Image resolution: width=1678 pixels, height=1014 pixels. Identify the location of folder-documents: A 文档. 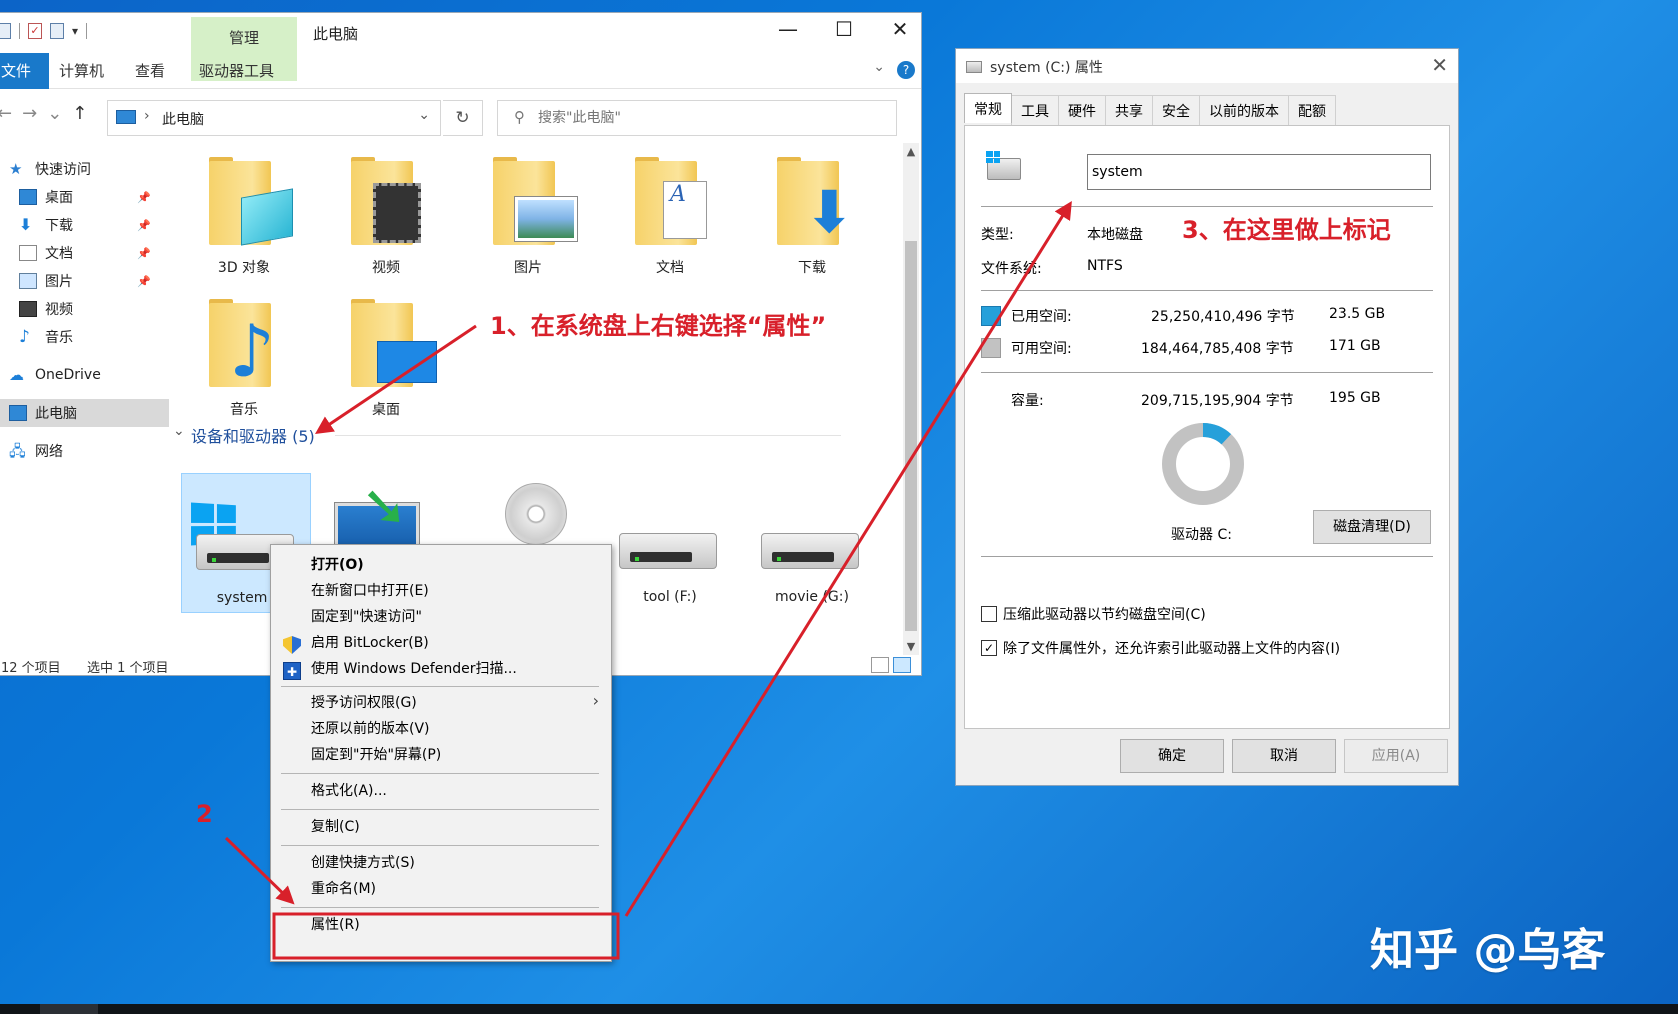
(670, 218).